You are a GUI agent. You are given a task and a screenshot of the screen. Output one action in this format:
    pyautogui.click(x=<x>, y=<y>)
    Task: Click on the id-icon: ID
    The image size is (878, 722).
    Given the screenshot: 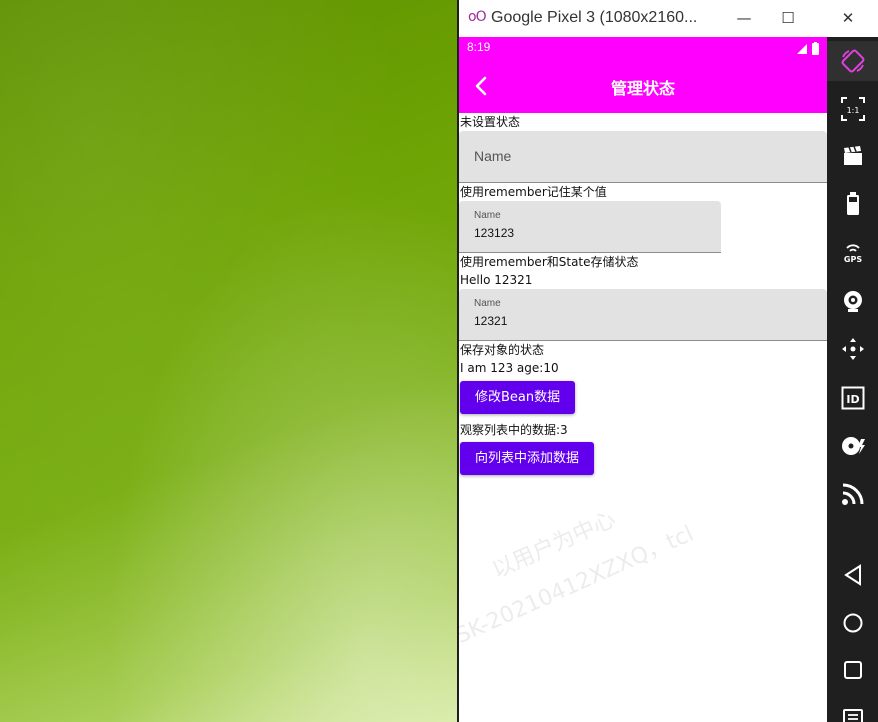 What is the action you would take?
    pyautogui.click(x=852, y=398)
    